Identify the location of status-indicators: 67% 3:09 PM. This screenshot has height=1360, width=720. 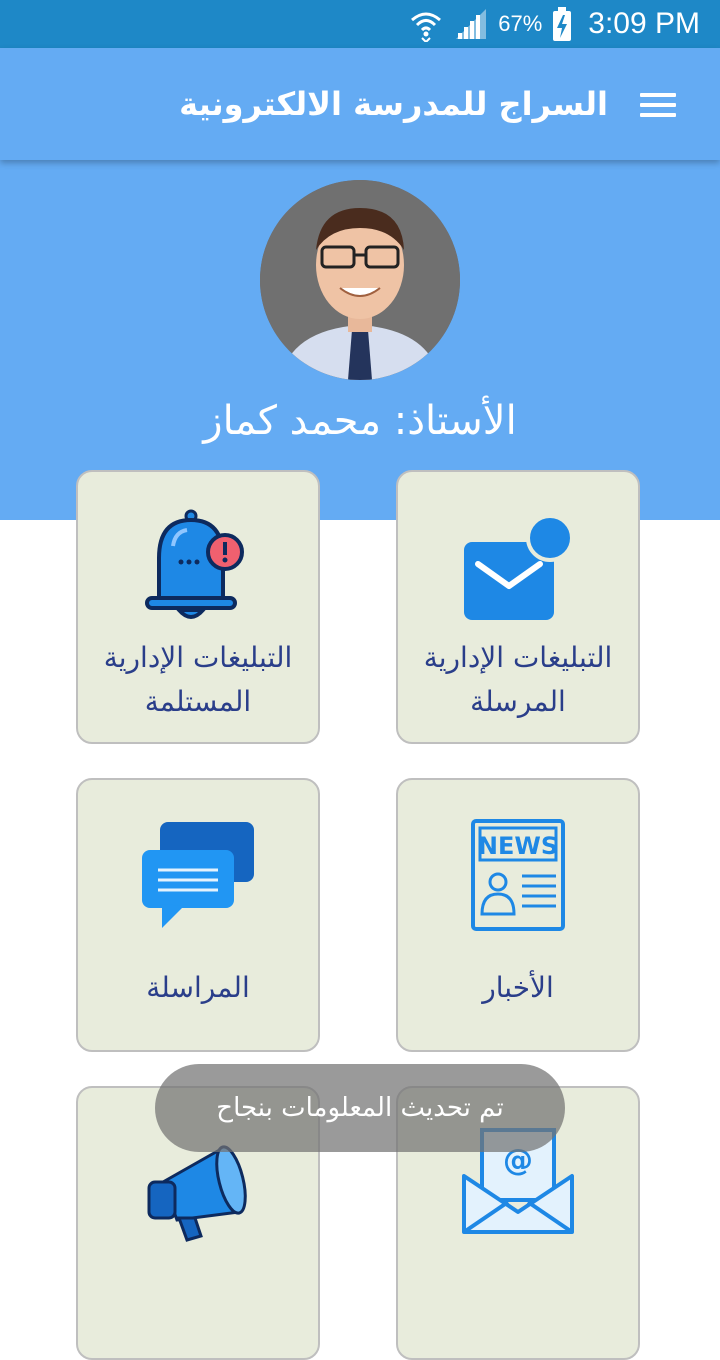
(554, 24).